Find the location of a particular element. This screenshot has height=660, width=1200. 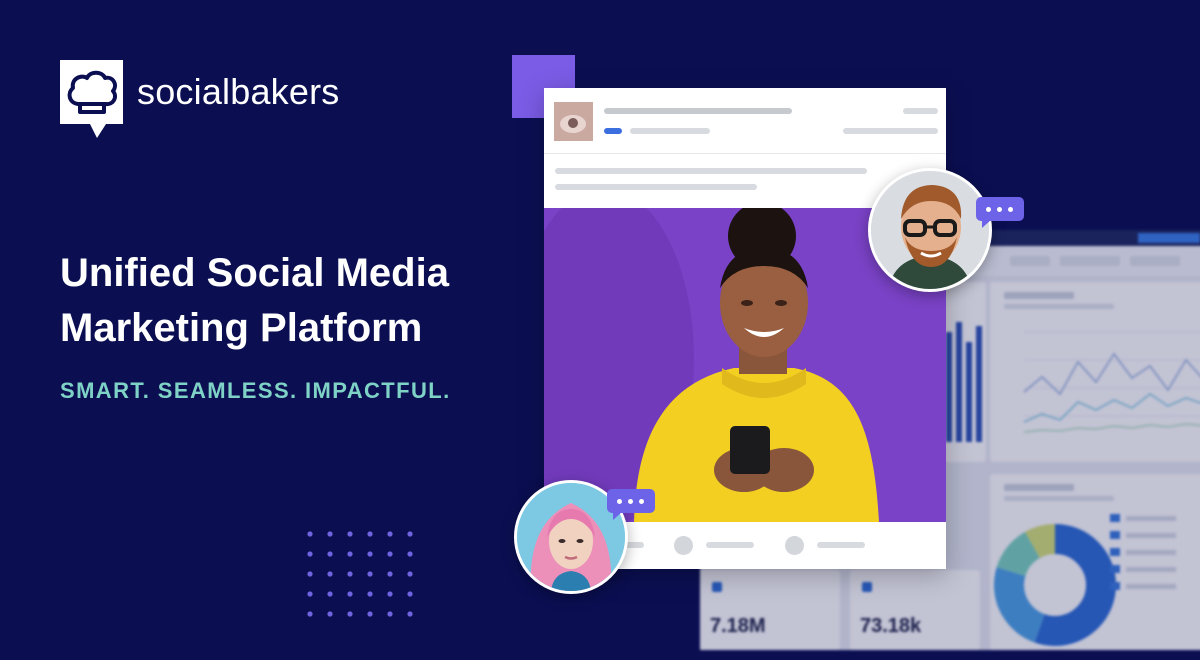

bar-chart is located at coordinates (964, 382).